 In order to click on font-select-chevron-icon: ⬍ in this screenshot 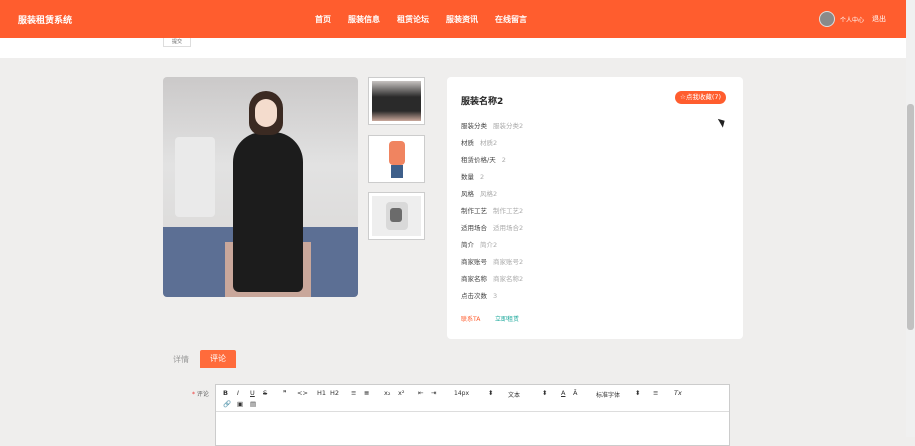, I will do `click(638, 393)`.